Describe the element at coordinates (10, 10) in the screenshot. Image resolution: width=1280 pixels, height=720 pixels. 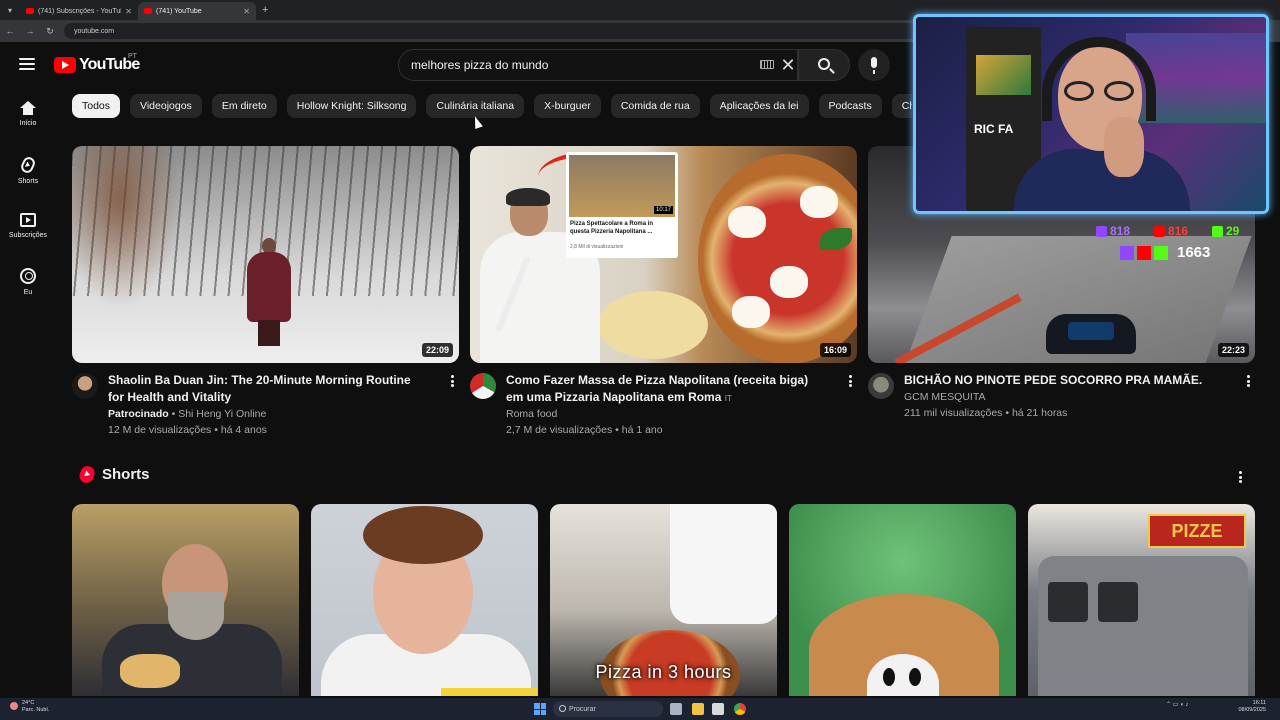
I see `tab-search-button: ▾` at that location.